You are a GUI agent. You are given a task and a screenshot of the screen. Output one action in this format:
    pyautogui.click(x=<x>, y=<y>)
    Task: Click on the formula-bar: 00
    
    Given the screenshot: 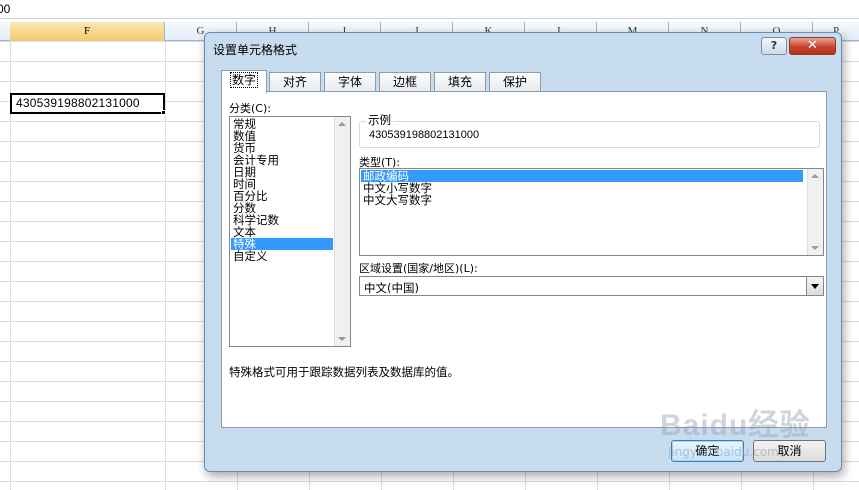 What is the action you would take?
    pyautogui.click(x=429, y=9)
    